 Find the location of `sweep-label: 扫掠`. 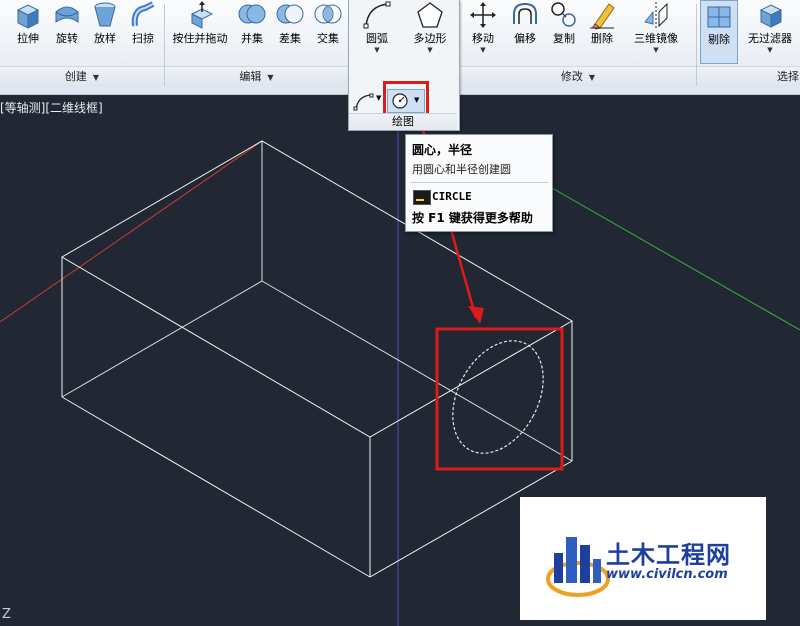

sweep-label: 扫掠 is located at coordinates (143, 38).